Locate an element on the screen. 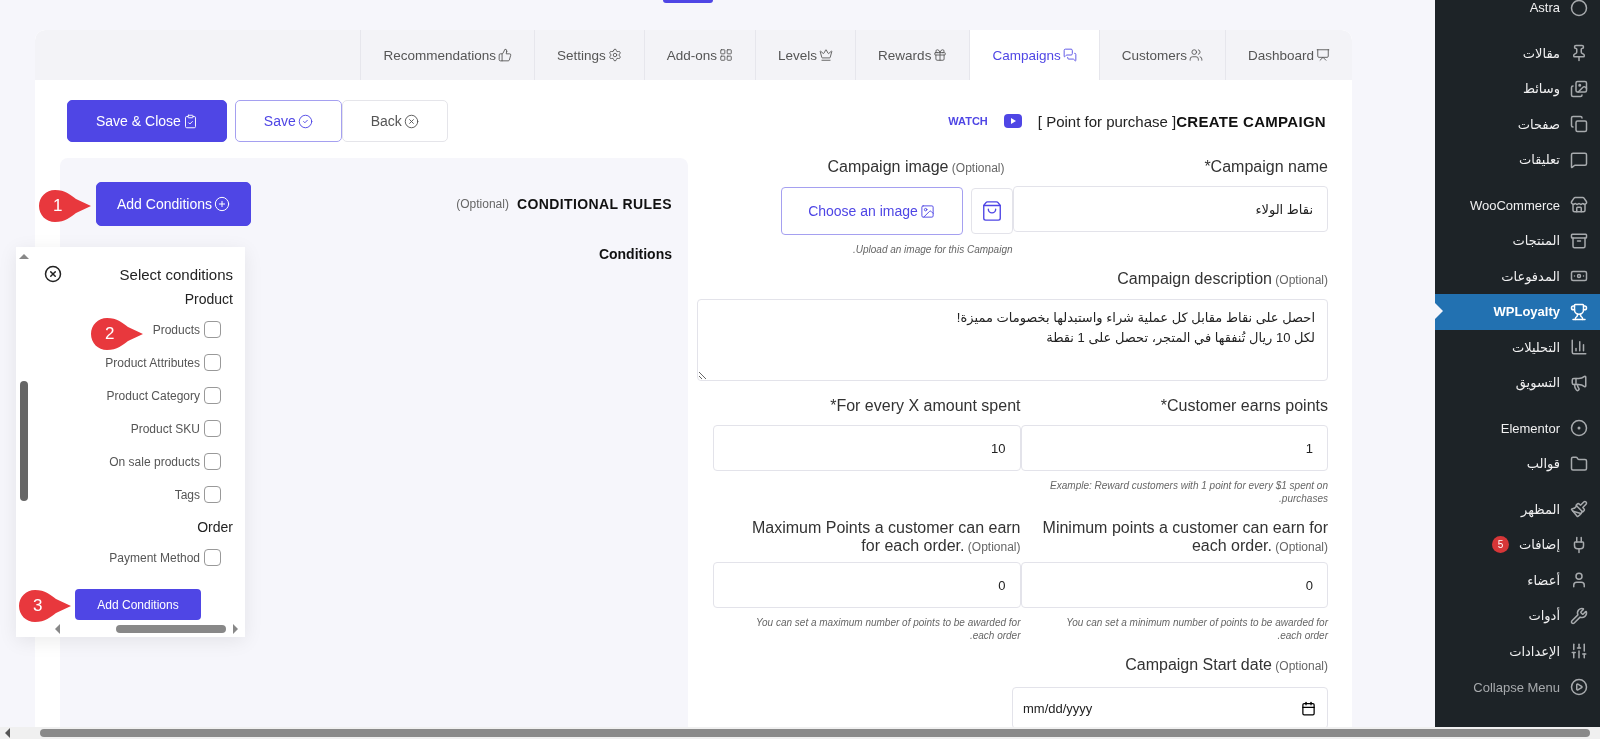 The width and height of the screenshot is (1600, 739). menu-item: قوالب is located at coordinates (1517, 464).